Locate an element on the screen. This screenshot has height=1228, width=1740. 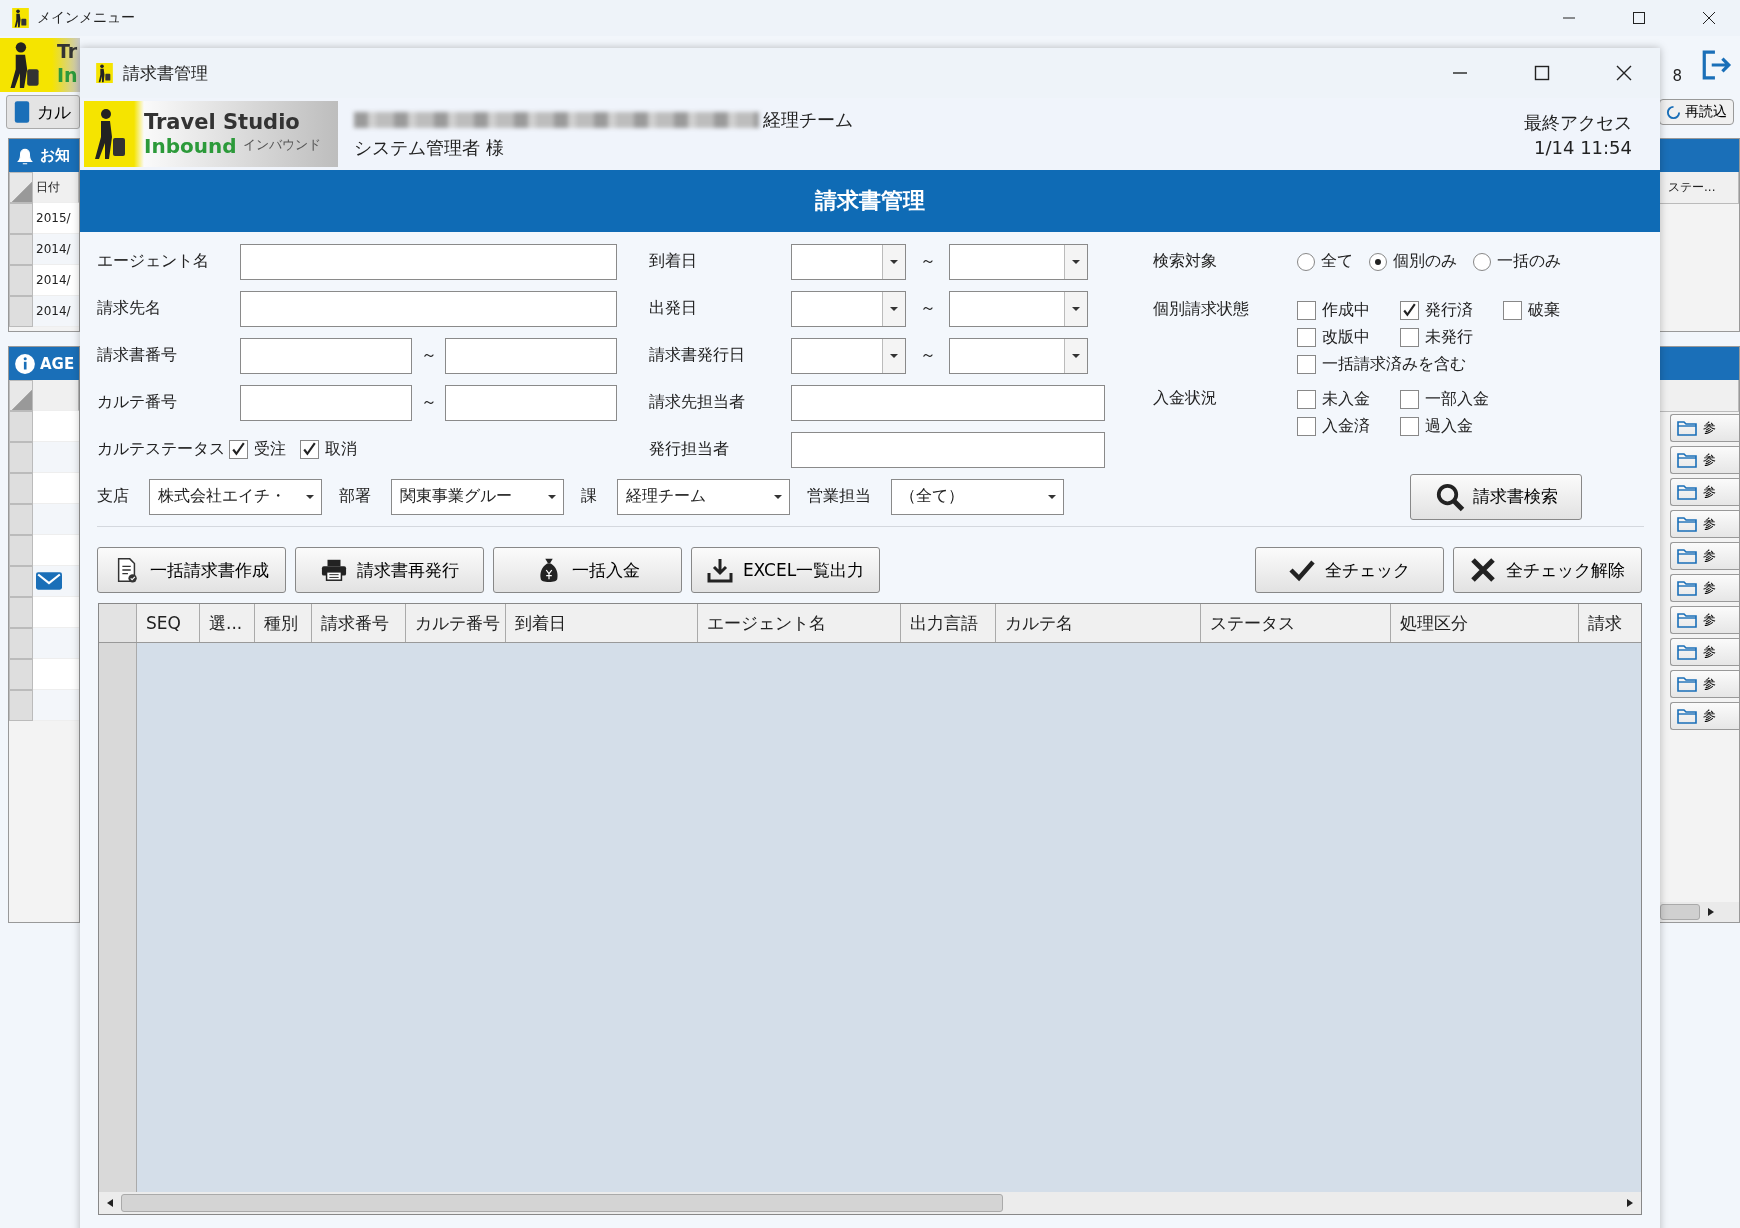
search-button: 請求書検索 is located at coordinates (1496, 496).